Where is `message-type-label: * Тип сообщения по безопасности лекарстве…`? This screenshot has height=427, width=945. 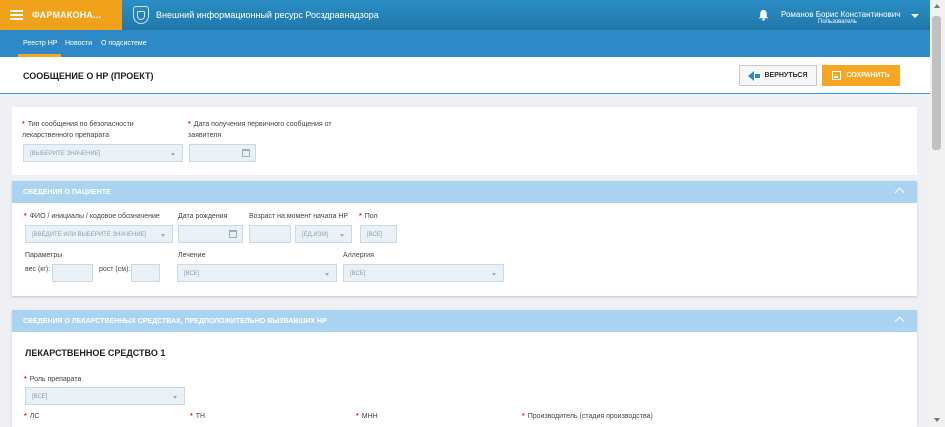
message-type-label: * Тип сообщения по безопасности лекарстве… is located at coordinates (78, 130).